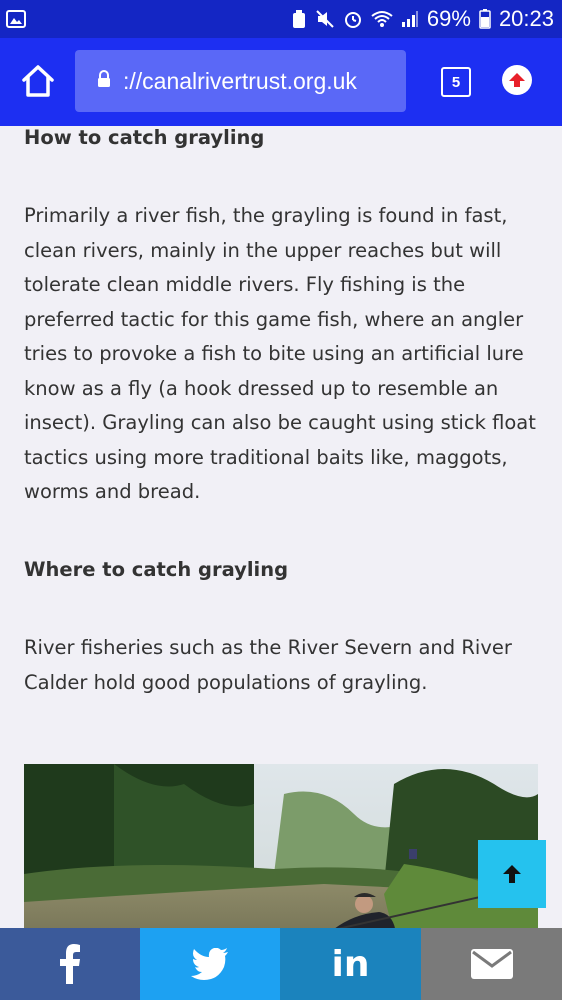 Image resolution: width=562 pixels, height=1000 pixels. Describe the element at coordinates (456, 82) in the screenshot. I see `tab-switcher-button: 5` at that location.